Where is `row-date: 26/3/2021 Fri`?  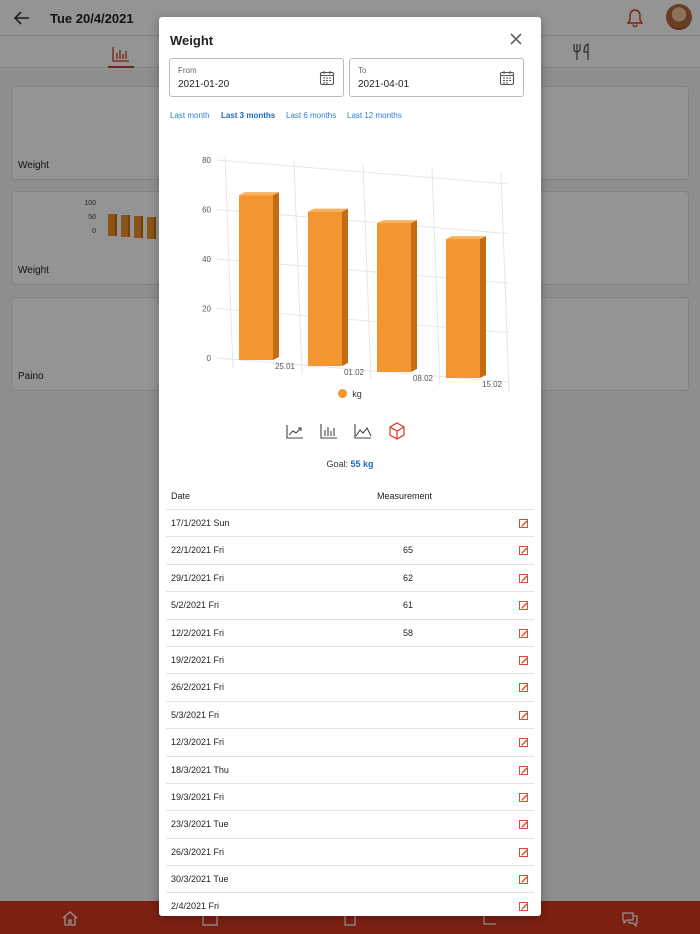
row-date: 26/3/2021 Fri is located at coordinates (198, 851).